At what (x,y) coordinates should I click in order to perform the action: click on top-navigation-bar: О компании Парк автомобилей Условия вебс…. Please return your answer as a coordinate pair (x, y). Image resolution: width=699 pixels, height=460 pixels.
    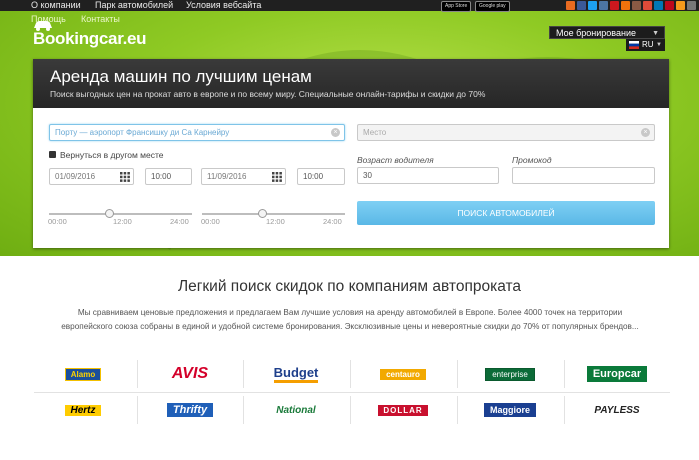
    Looking at the image, I should click on (349, 6).